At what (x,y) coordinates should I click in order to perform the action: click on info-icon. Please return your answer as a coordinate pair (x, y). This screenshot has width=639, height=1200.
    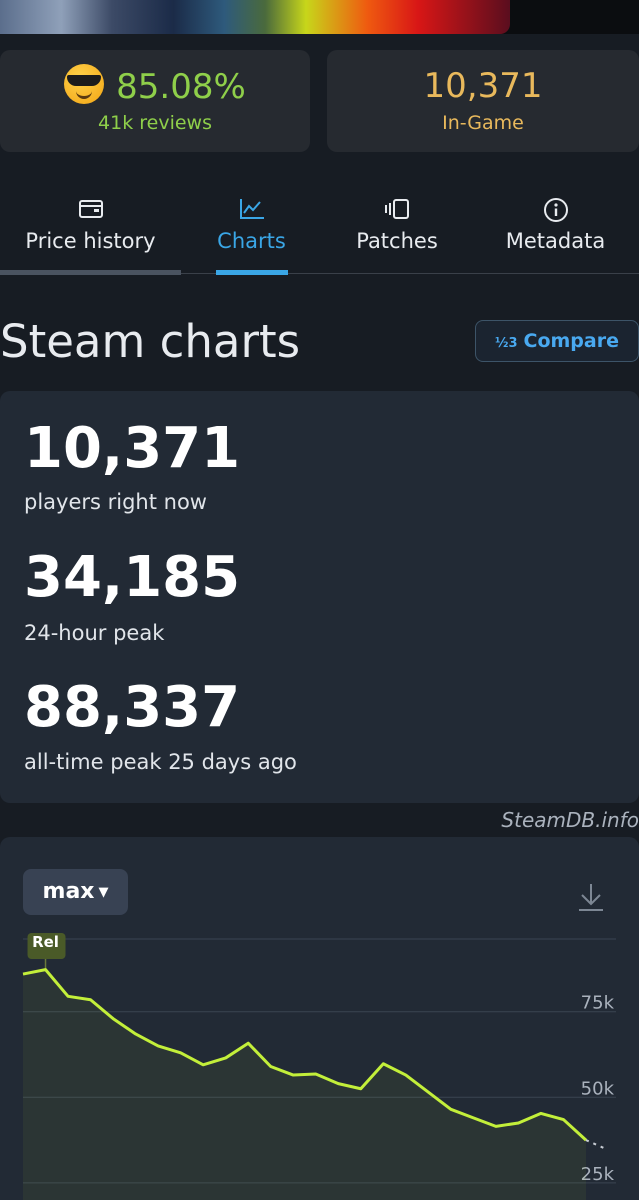
    Looking at the image, I should click on (555, 210).